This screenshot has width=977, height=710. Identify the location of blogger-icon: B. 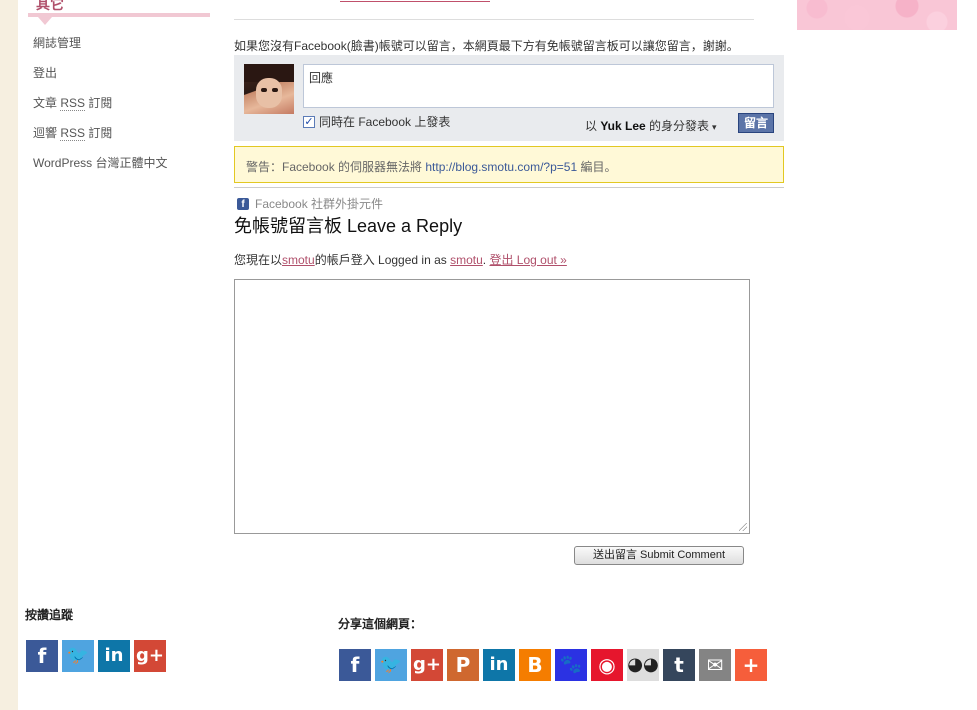
(535, 665).